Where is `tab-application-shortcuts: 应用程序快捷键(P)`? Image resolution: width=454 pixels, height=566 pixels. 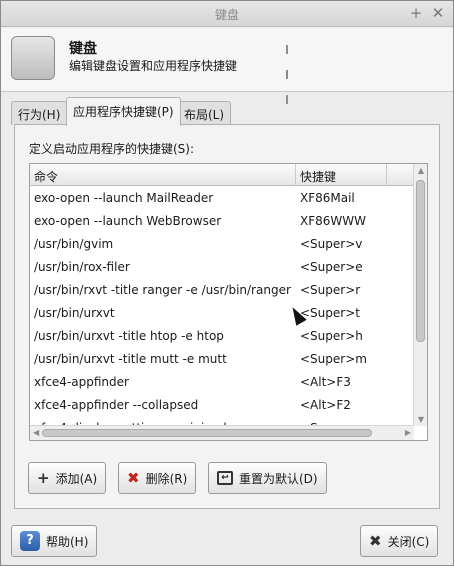 tab-application-shortcuts: 应用程序快捷键(P) is located at coordinates (123, 111).